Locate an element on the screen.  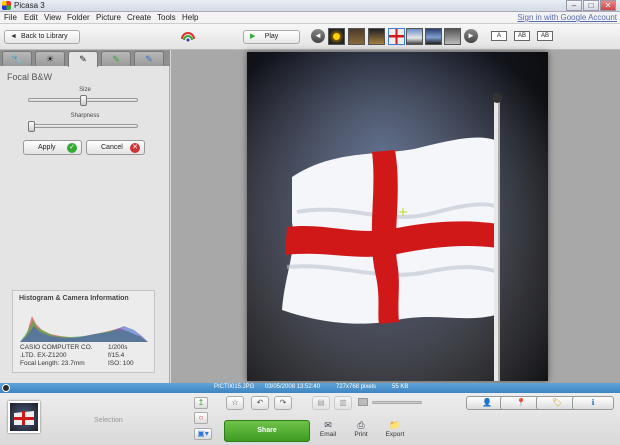
close-button: ✕ is located at coordinates (608, 5).